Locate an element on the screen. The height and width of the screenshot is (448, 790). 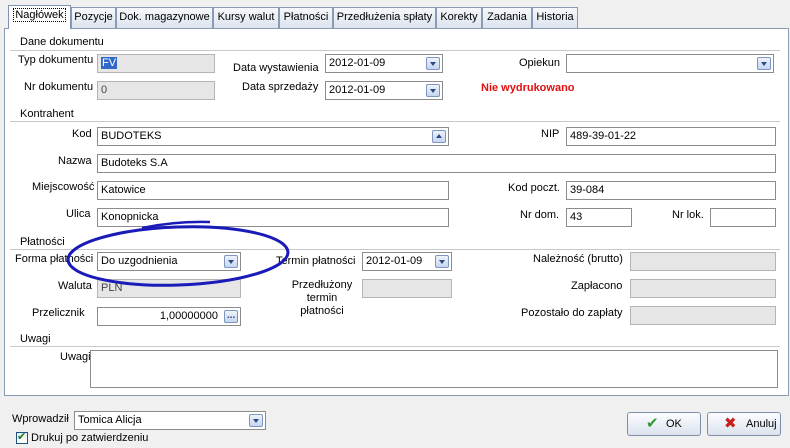
cancel-button: ✖ Anuluj is located at coordinates (744, 424).